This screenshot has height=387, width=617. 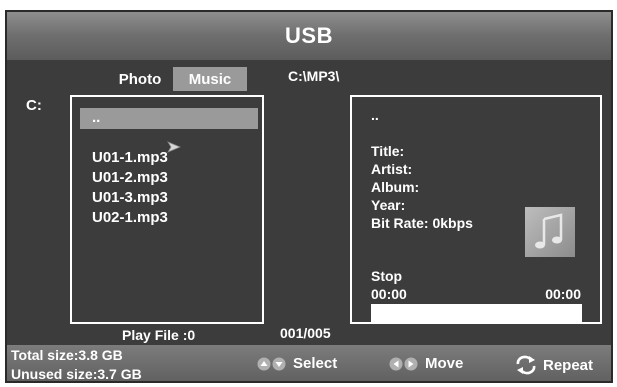 I want to click on repeat-icon, so click(x=526, y=365).